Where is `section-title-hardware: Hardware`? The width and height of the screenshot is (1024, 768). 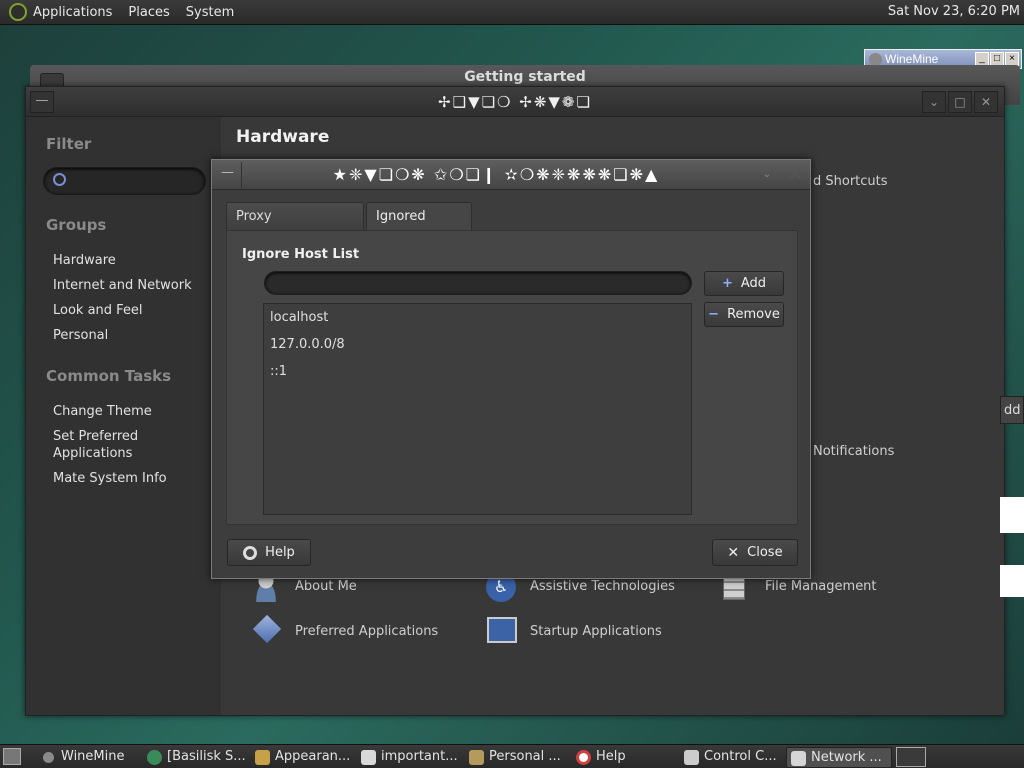 section-title-hardware: Hardware is located at coordinates (283, 137).